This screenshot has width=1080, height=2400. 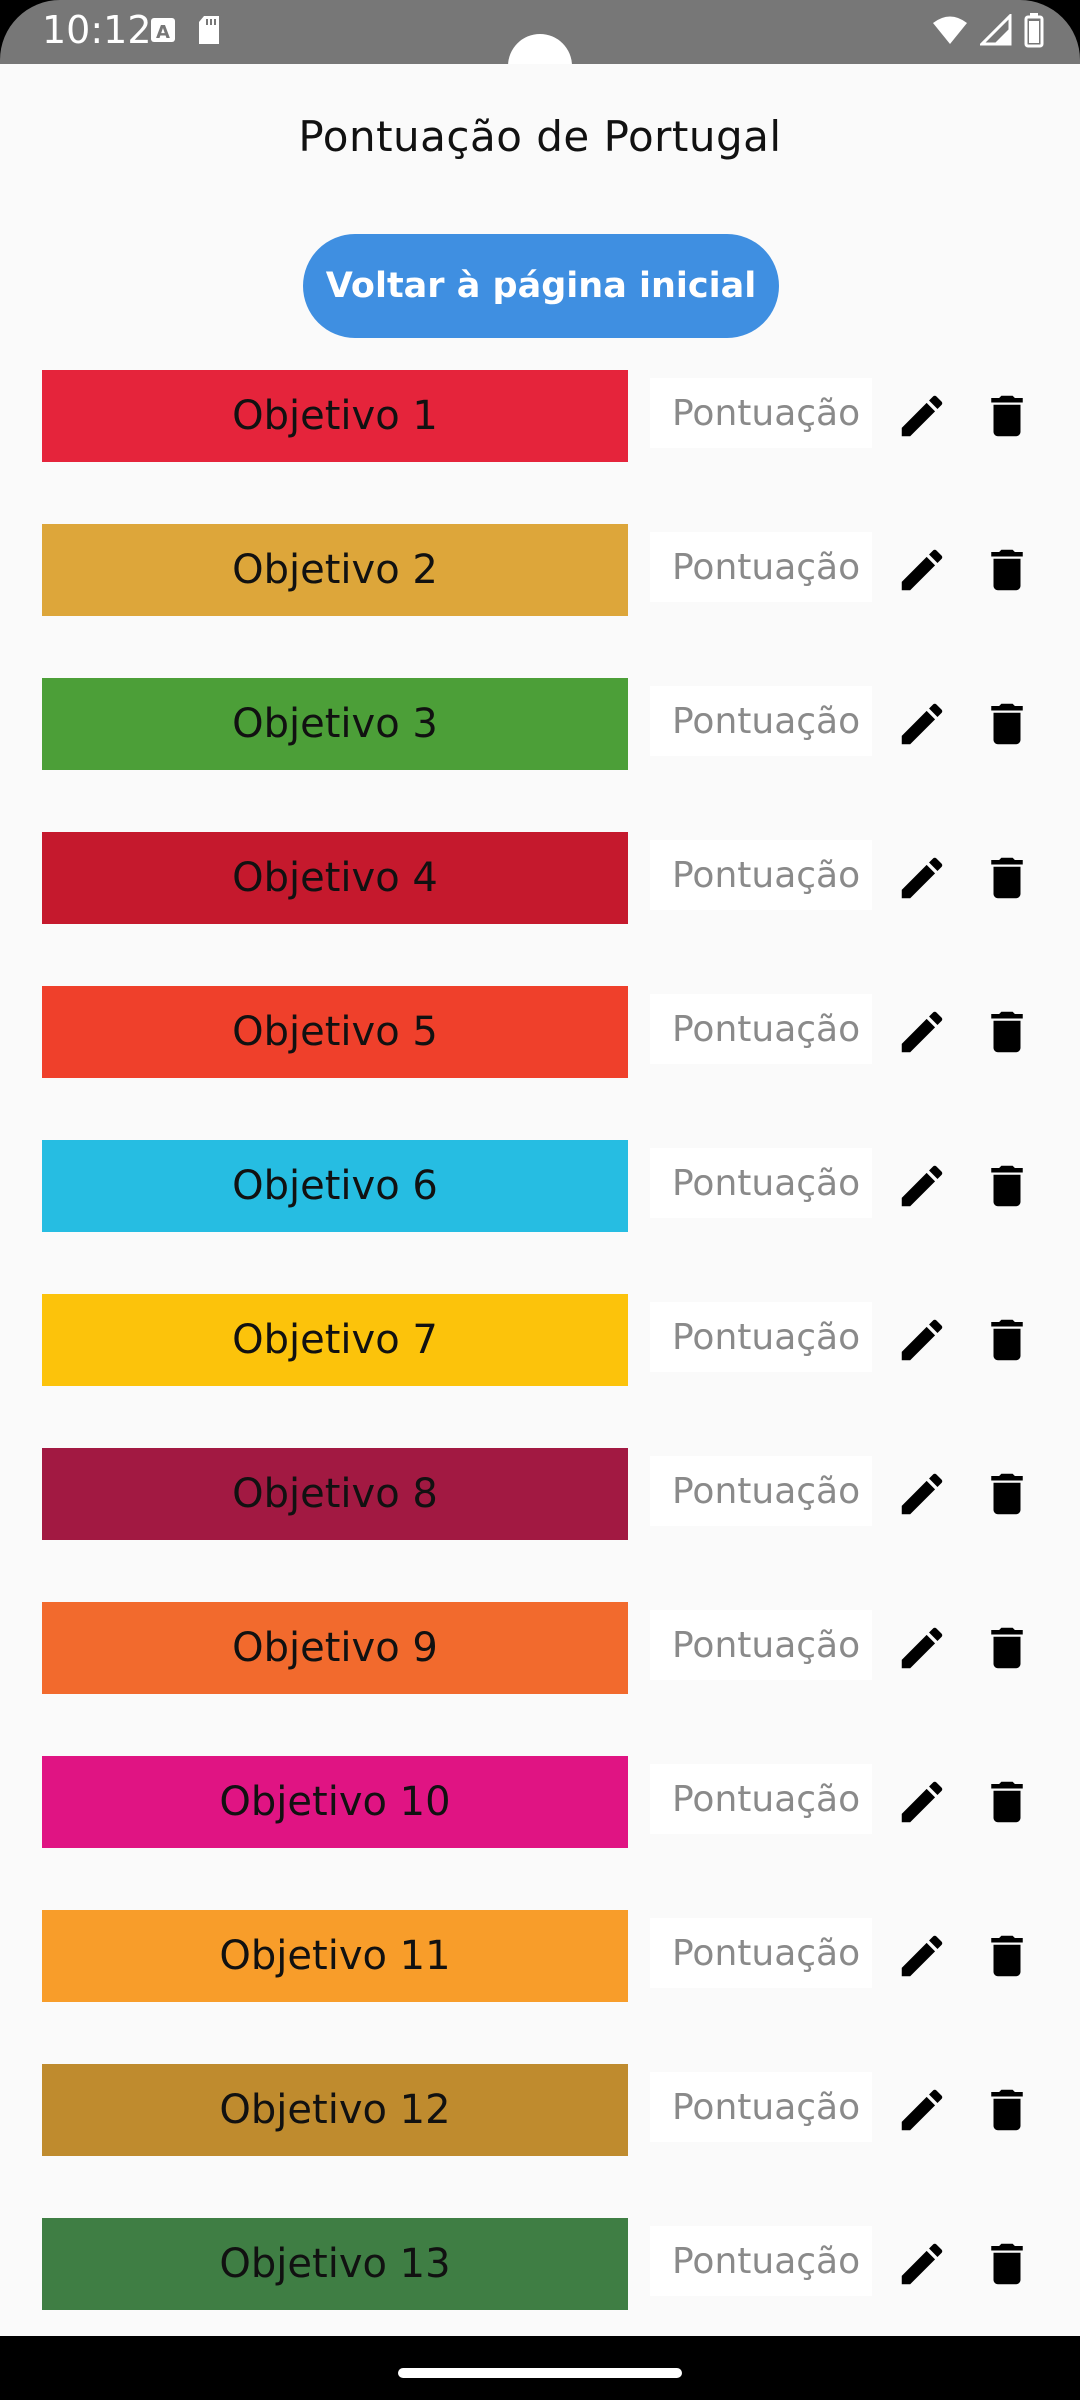 I want to click on objective-row: Objetivo 11, so click(x=540, y=1956).